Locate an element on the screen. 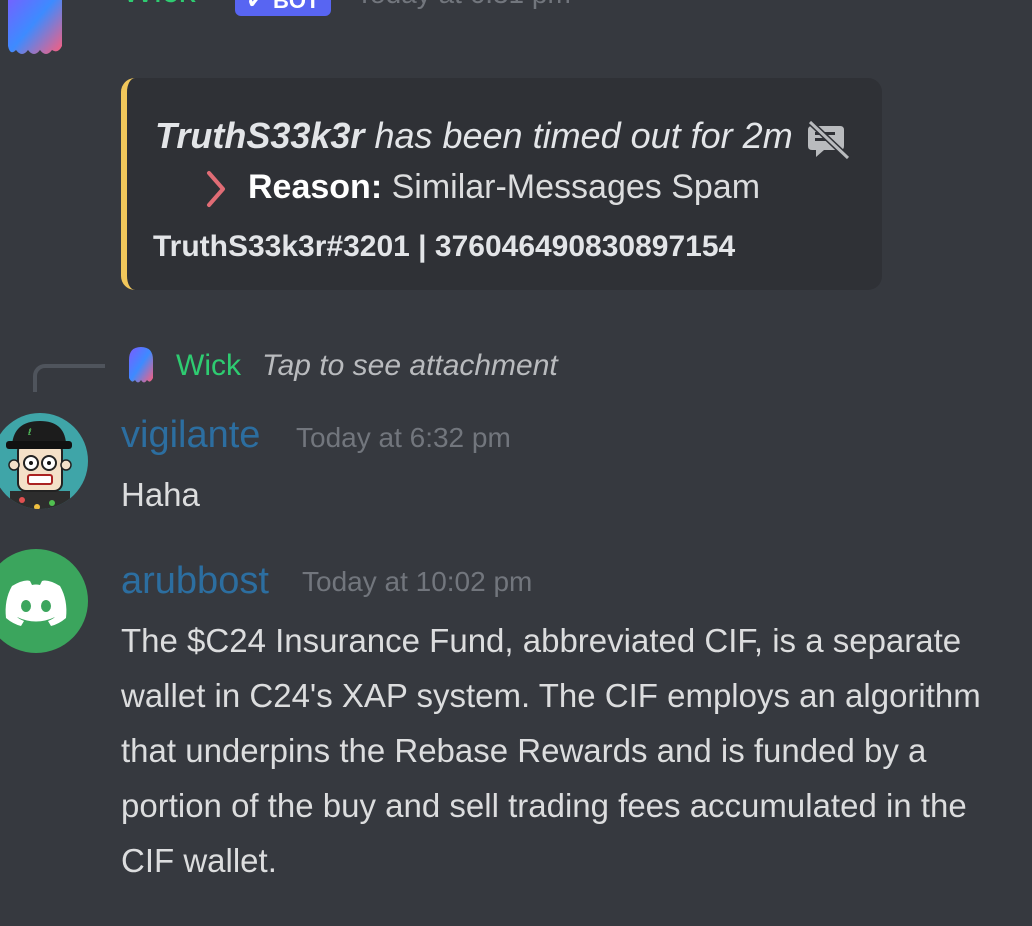  chevron-right-icon is located at coordinates (216, 189).